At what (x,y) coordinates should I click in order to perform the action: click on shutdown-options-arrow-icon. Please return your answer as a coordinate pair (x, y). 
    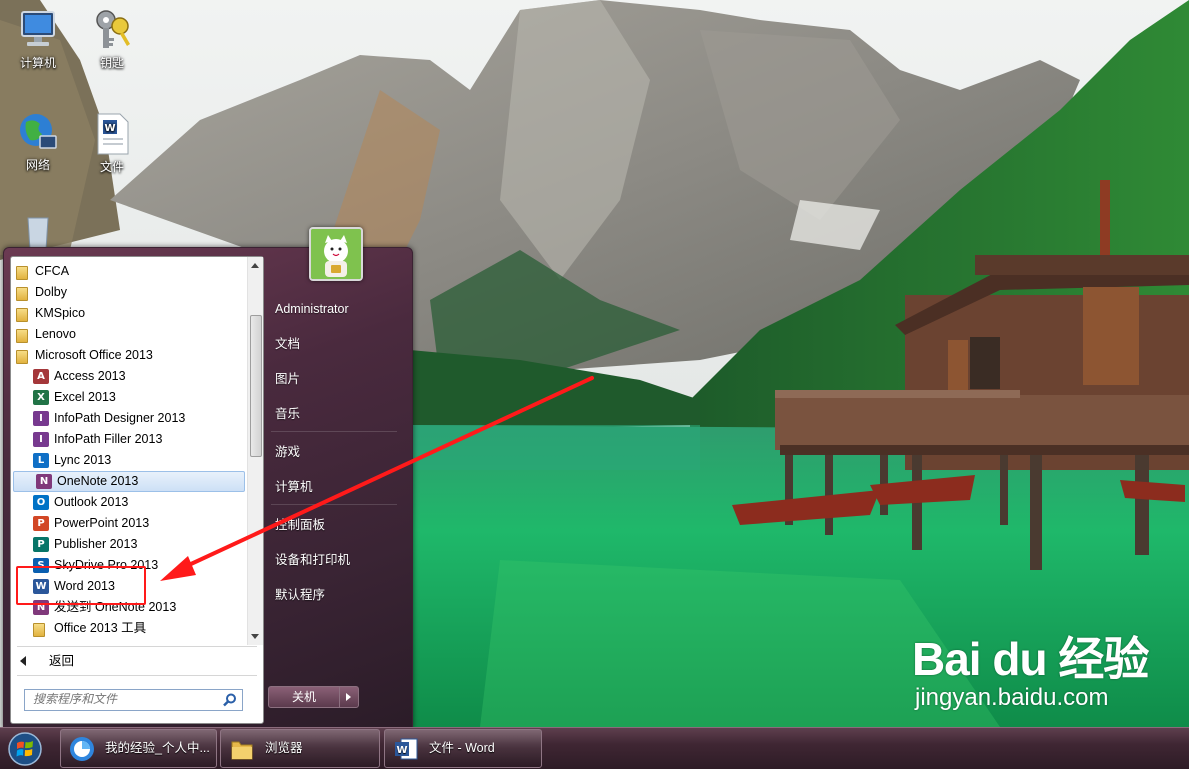
    Looking at the image, I should click on (349, 697).